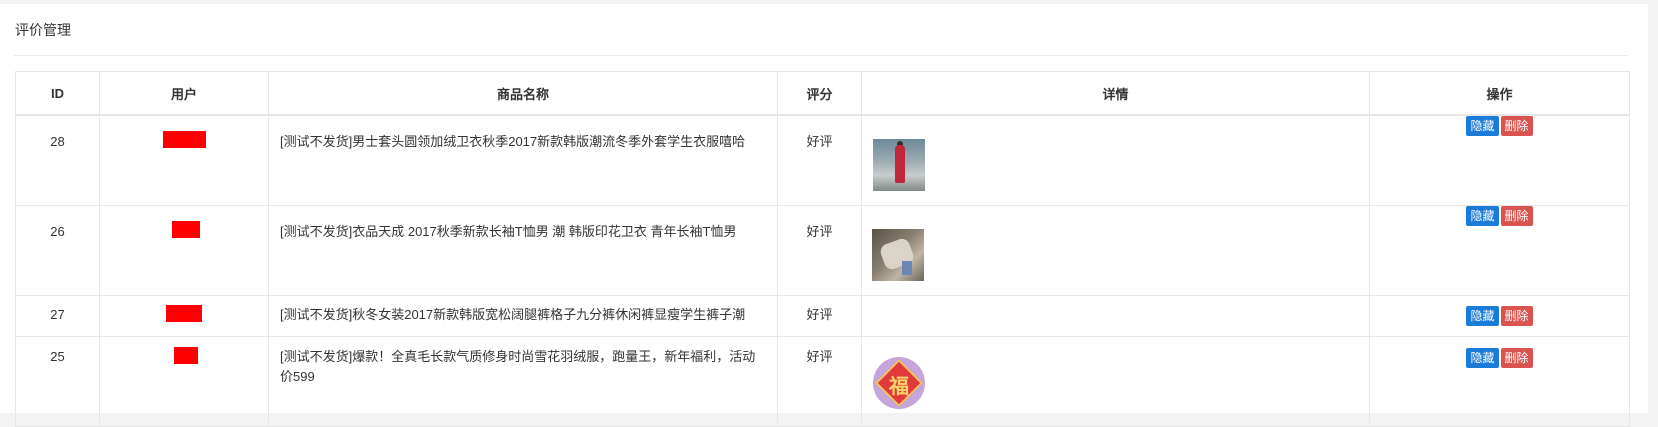  Describe the element at coordinates (57, 160) in the screenshot. I see `id-cell: 28` at that location.